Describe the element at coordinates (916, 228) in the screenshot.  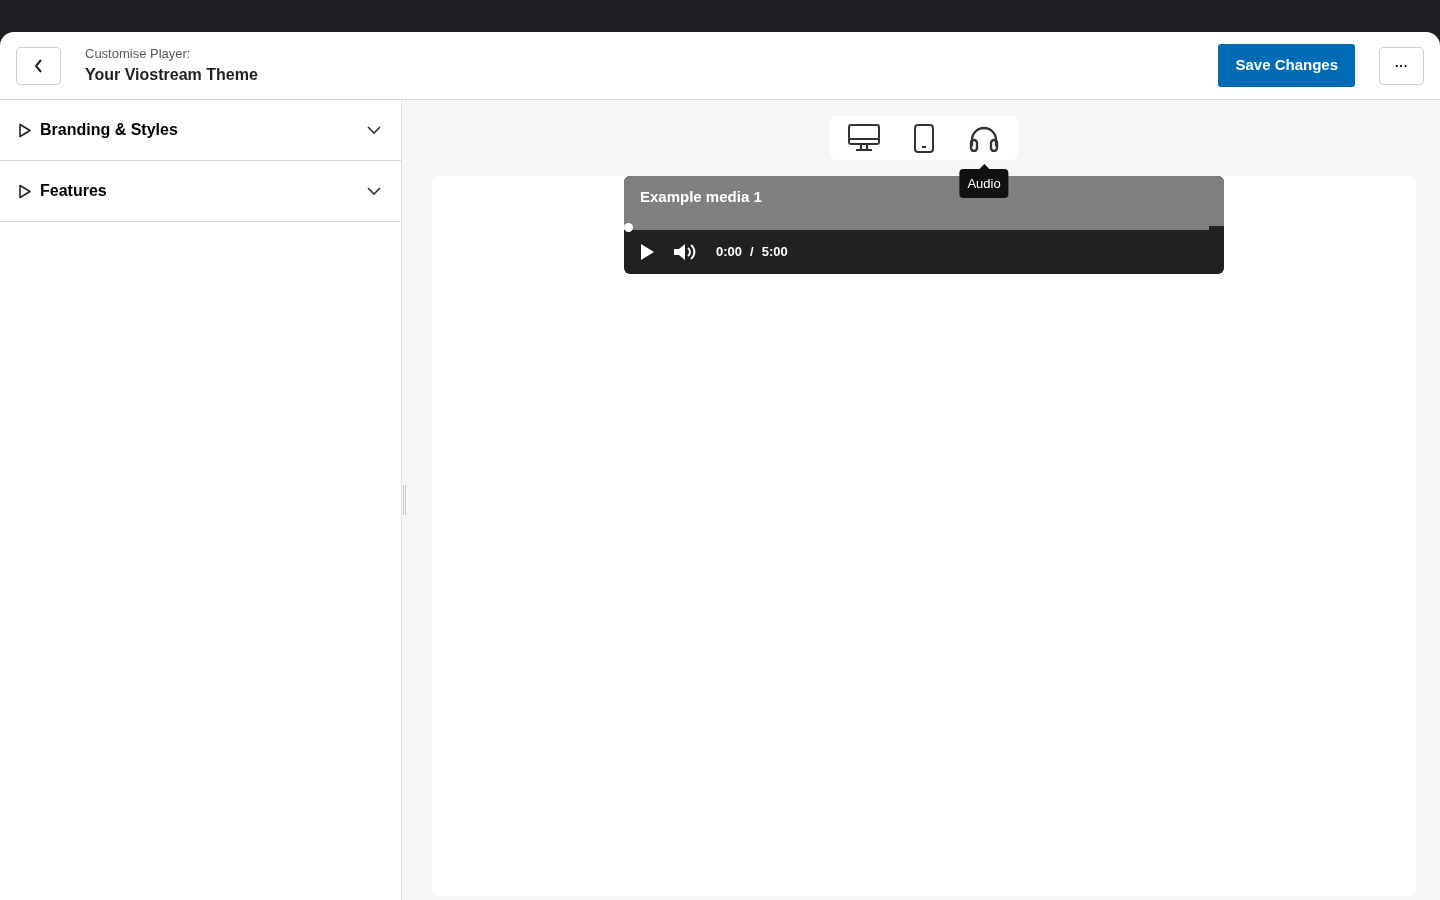
I see `progress-track` at that location.